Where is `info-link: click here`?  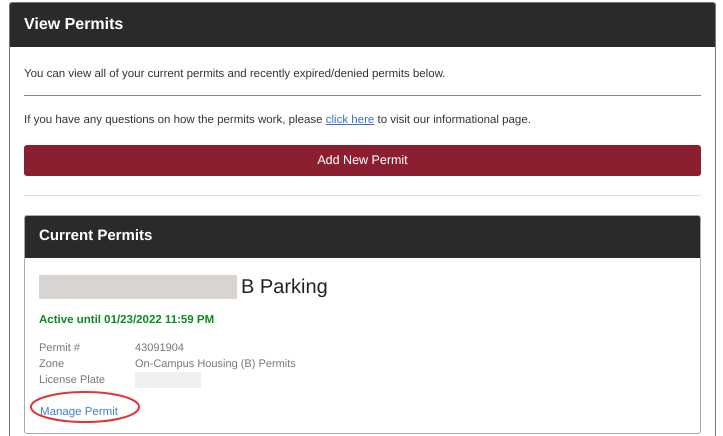 info-link: click here is located at coordinates (350, 120).